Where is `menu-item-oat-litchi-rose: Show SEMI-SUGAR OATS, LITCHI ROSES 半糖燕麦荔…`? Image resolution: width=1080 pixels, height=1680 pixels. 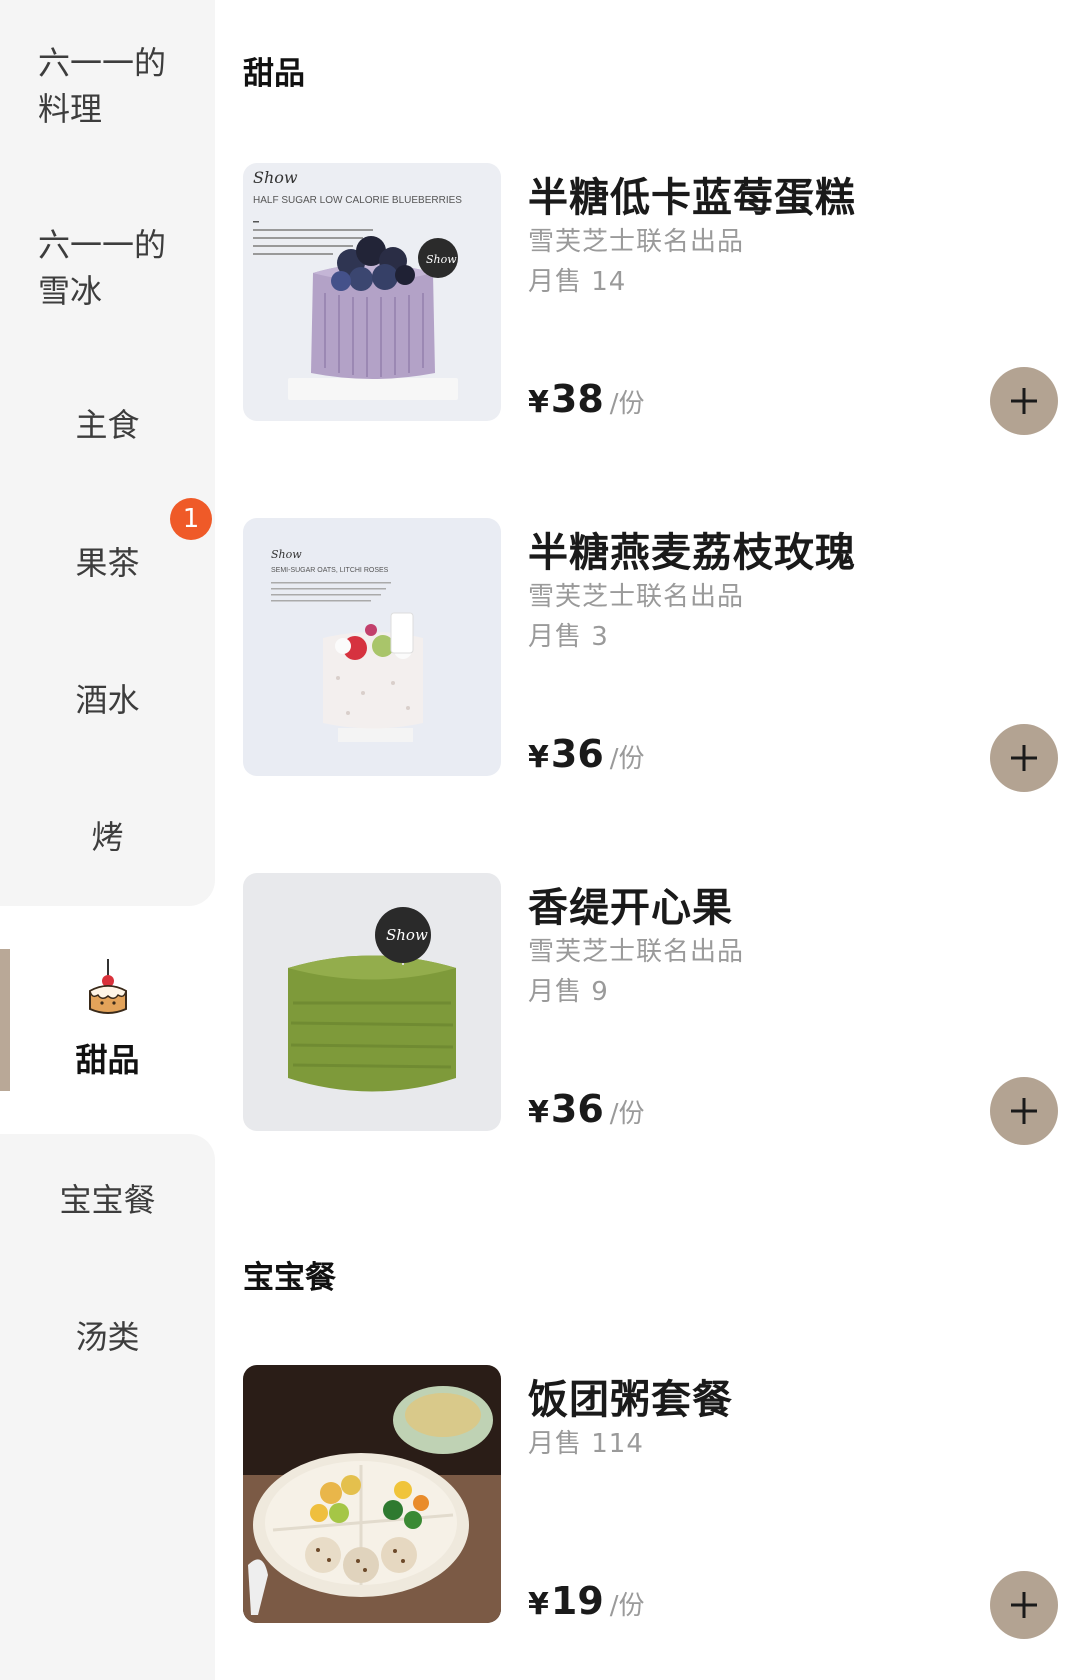 menu-item-oat-litchi-rose: Show SEMI-SUGAR OATS, LITCHI ROSES 半糖燕麦荔… is located at coordinates (650, 655).